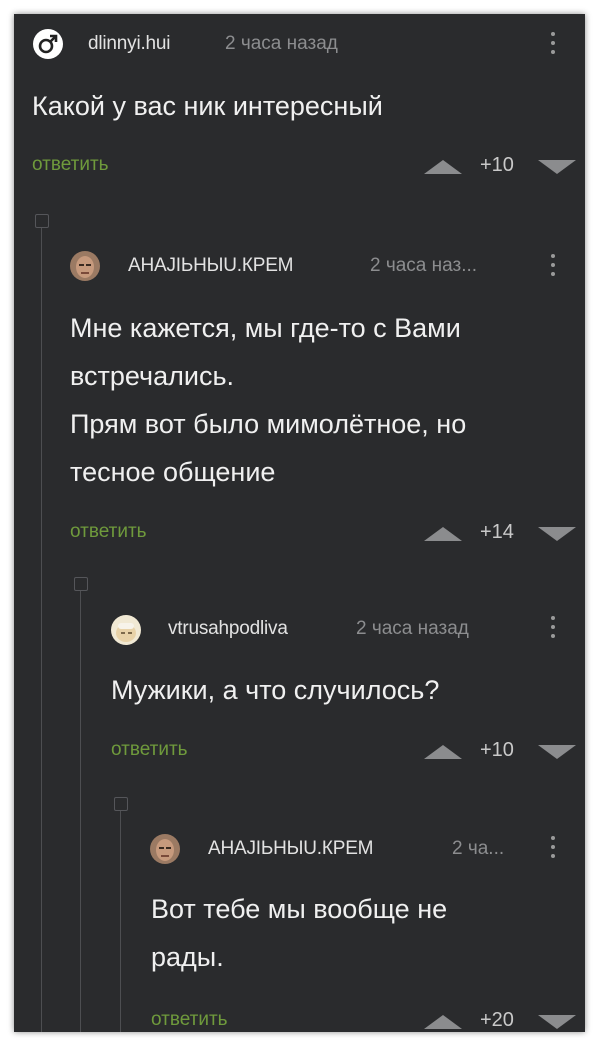 The image size is (600, 1047). I want to click on comment-username: vtrusahpodliva, so click(228, 629).